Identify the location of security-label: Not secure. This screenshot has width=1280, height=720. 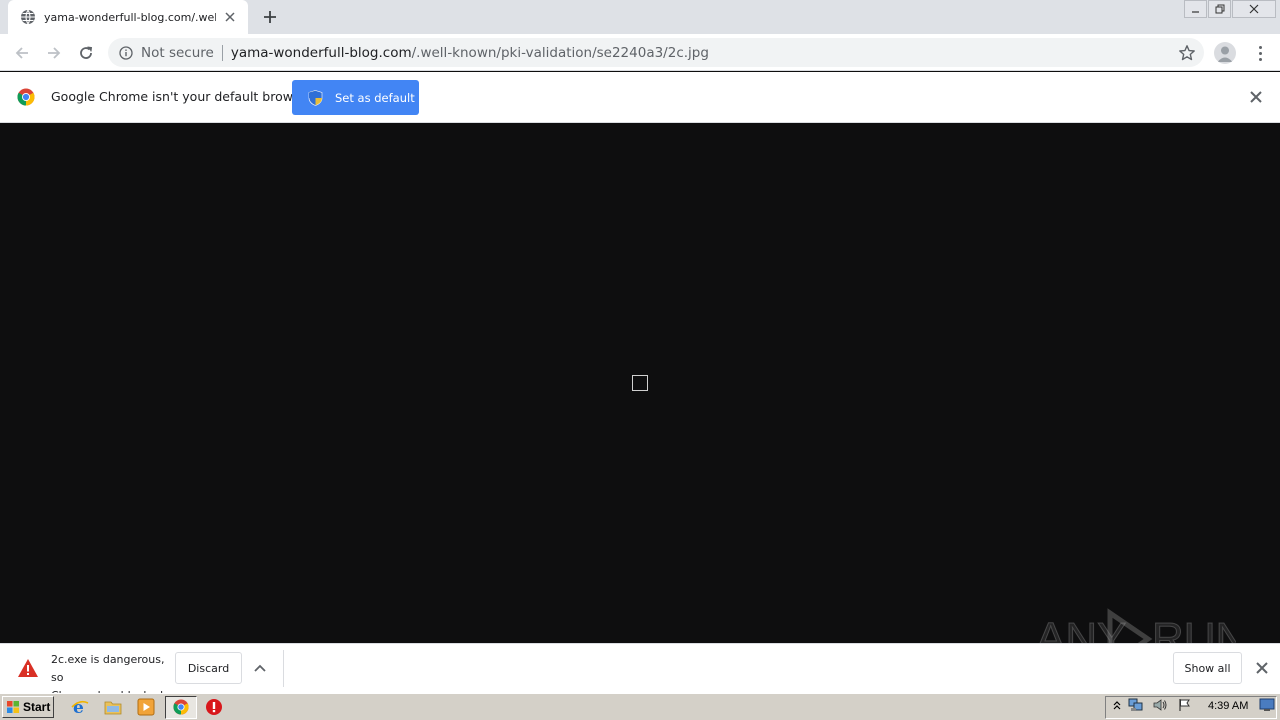
(177, 52).